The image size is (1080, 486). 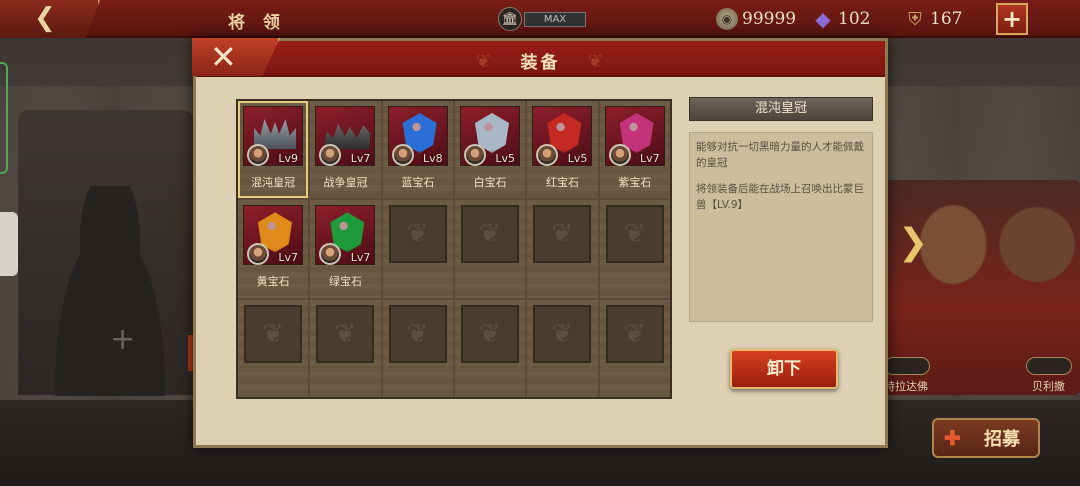 I want to click on helmet-icon: ⛨, so click(x=915, y=19).